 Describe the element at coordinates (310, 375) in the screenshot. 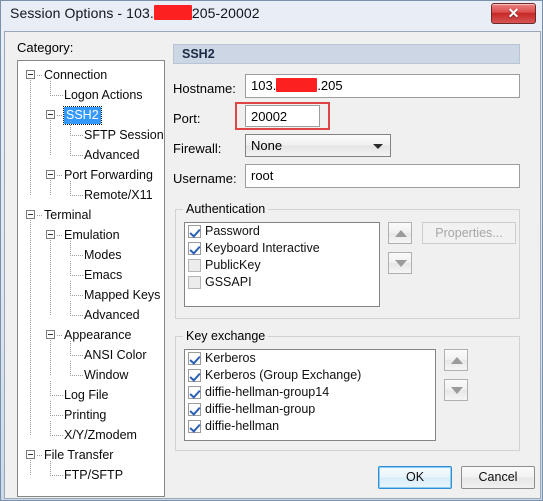

I see `key-exchange-list-item: Kerberos (Group Exchange)` at that location.